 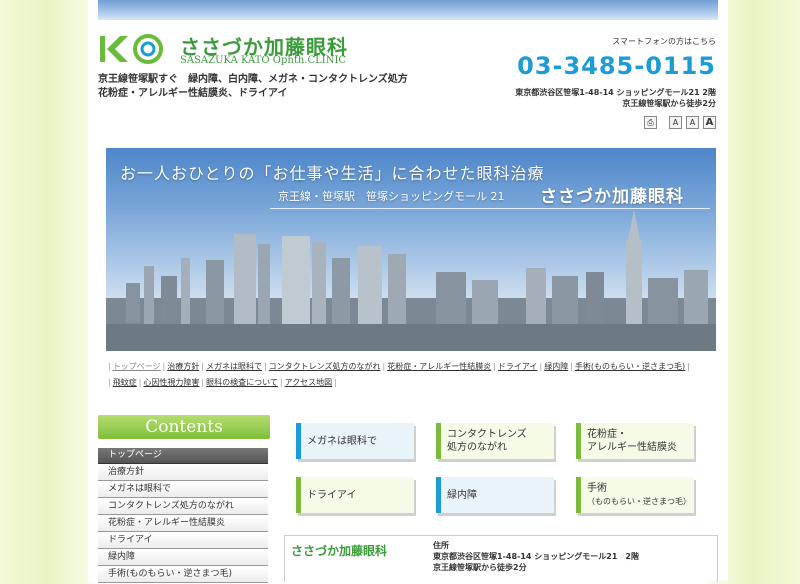 I want to click on hero-clinic-name: ささづか加藤眼科, so click(x=612, y=197).